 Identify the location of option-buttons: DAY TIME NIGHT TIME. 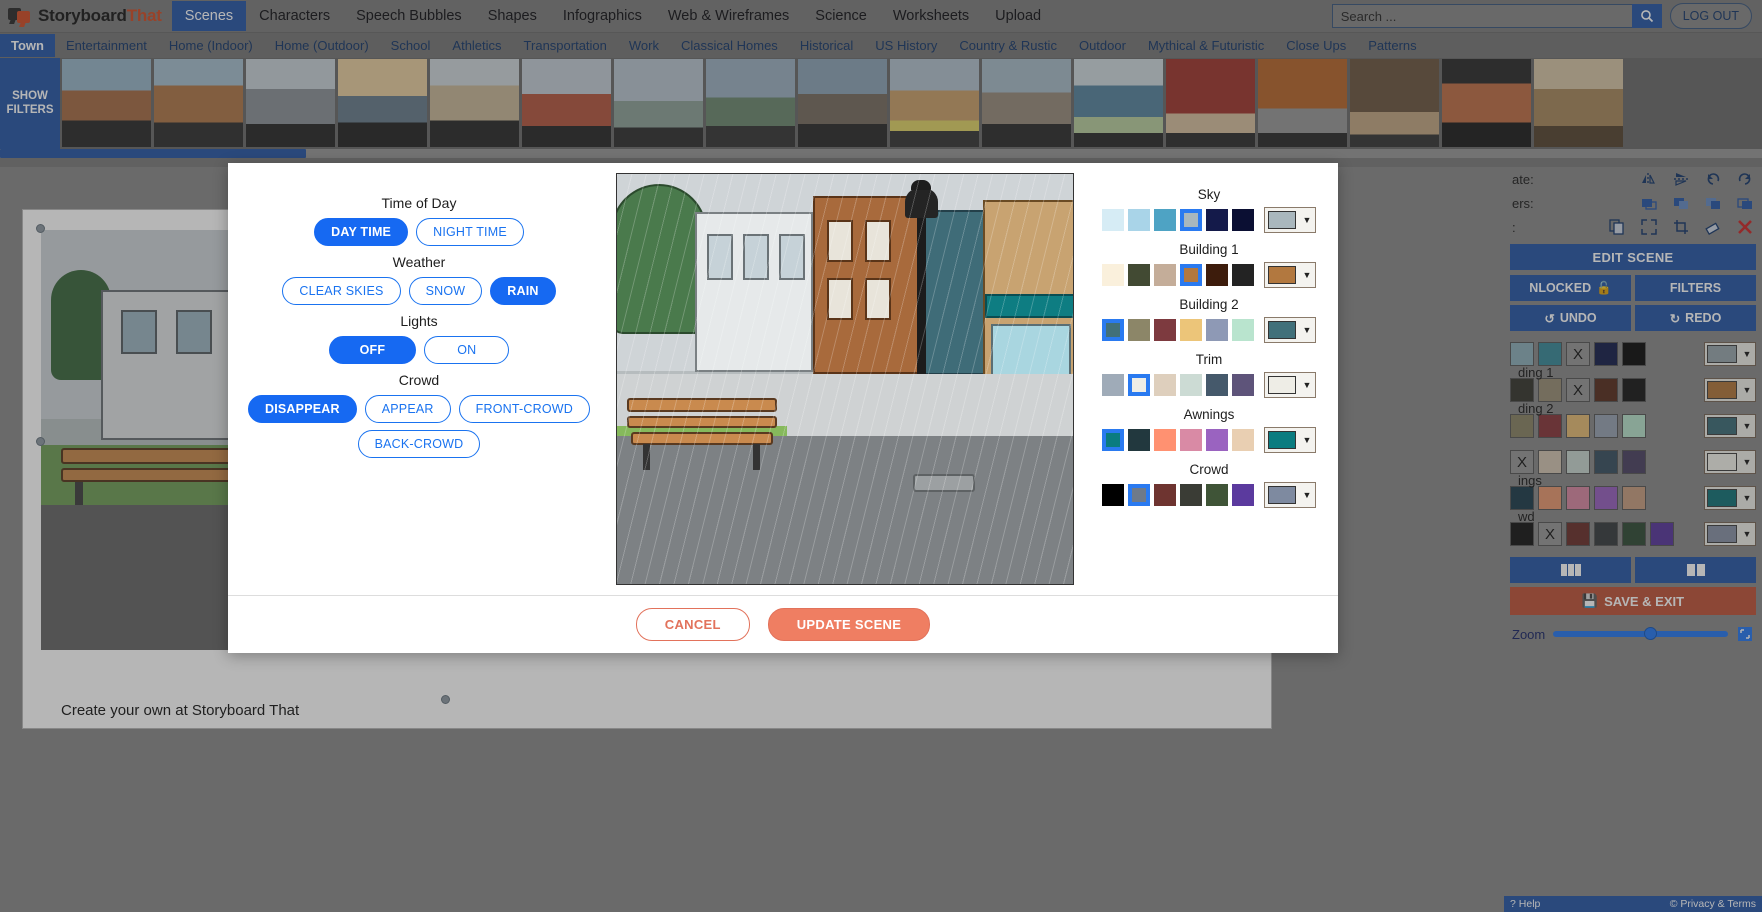
(419, 232).